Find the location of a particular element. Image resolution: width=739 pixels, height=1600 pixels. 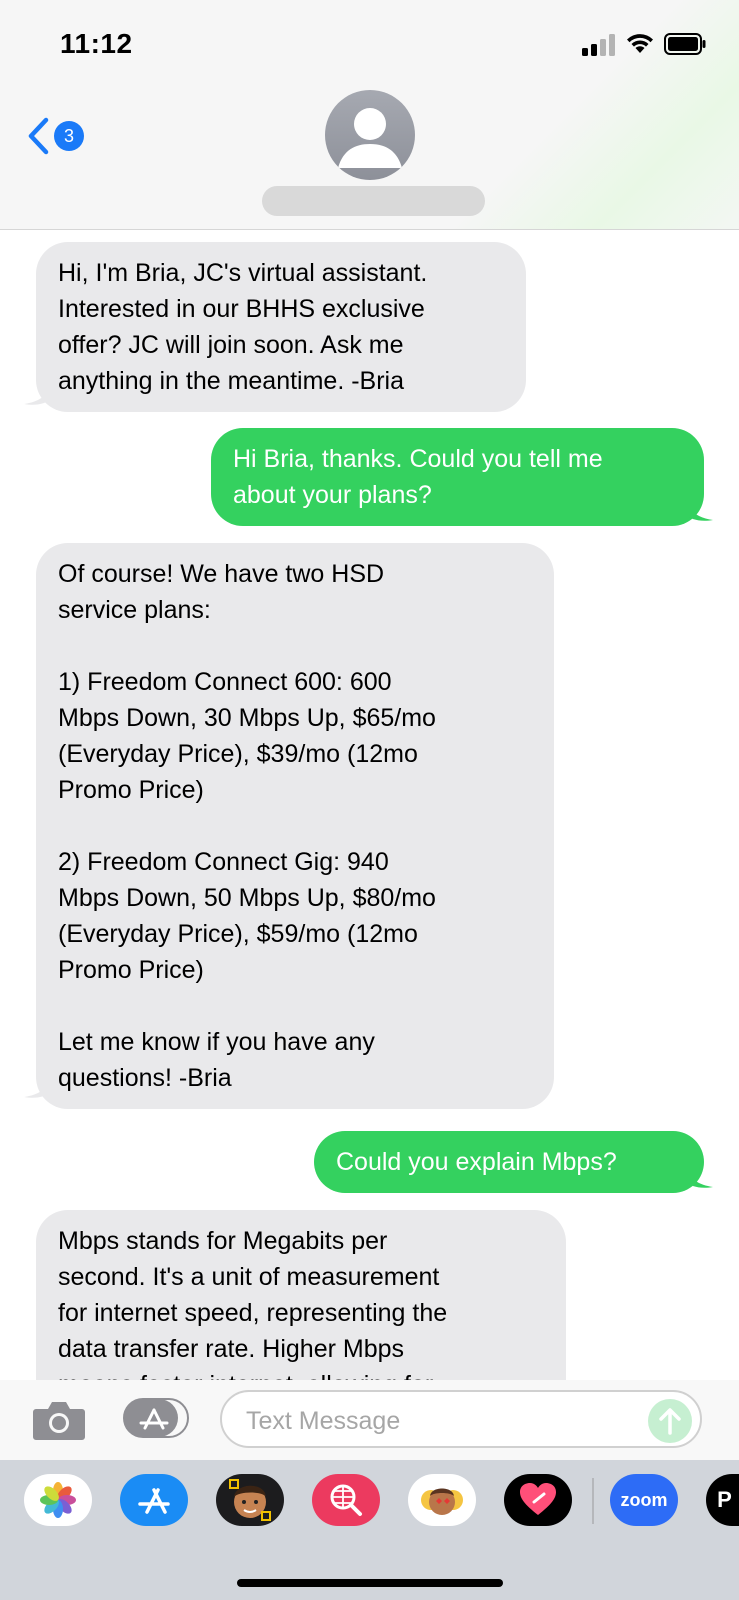

drawer-divider is located at coordinates (593, 1501).